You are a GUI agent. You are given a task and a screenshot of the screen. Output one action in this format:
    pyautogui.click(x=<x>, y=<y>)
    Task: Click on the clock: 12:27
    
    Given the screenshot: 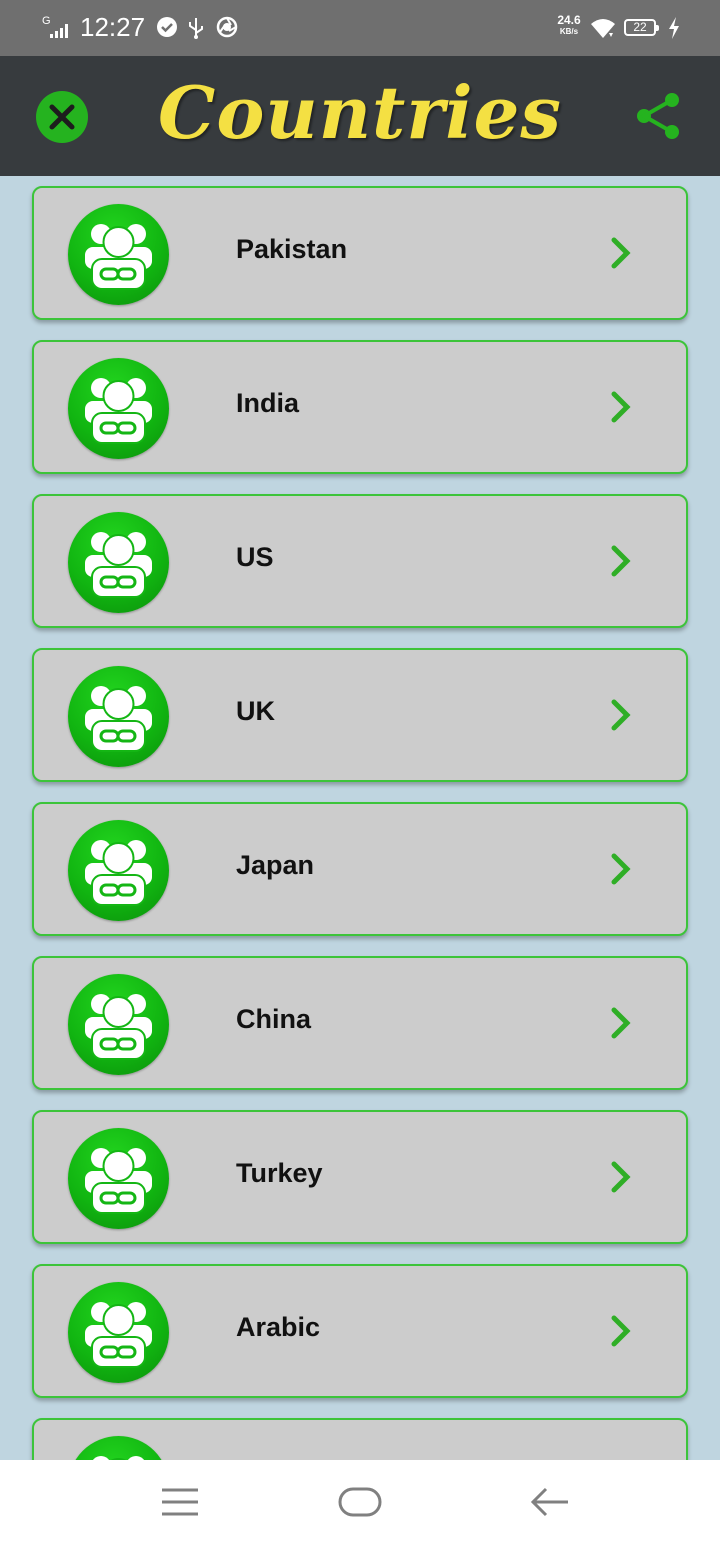 What is the action you would take?
    pyautogui.click(x=113, y=27)
    